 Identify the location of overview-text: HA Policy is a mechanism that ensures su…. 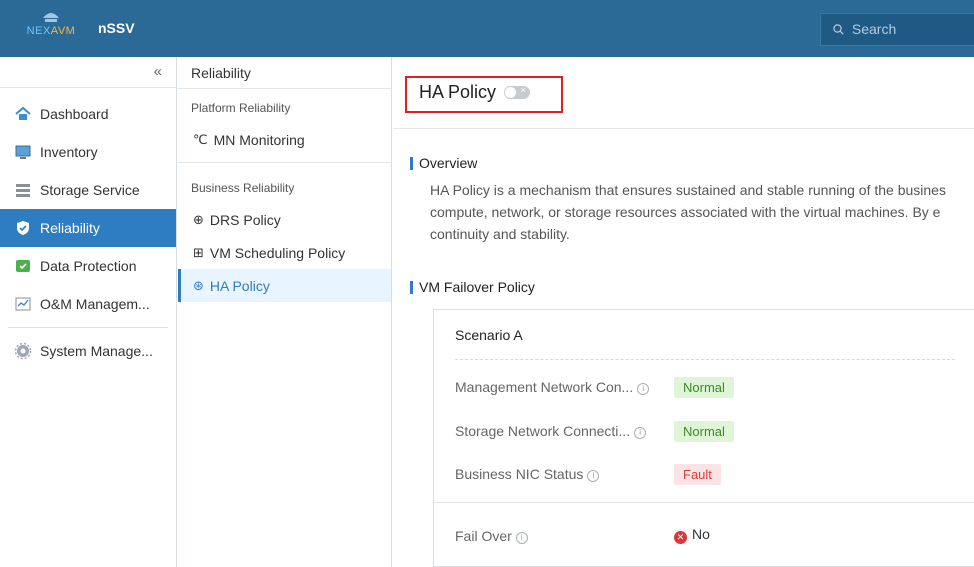
(702, 212).